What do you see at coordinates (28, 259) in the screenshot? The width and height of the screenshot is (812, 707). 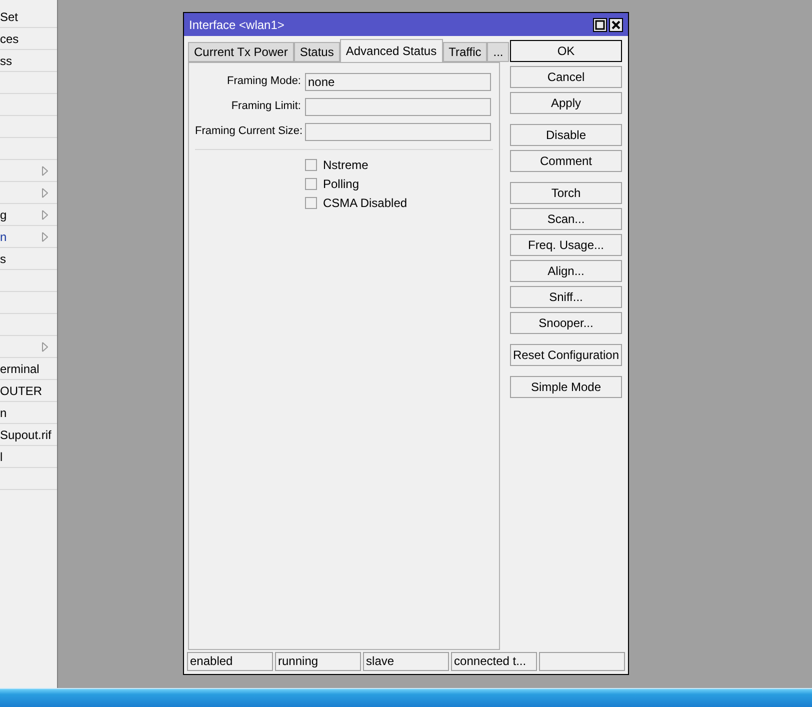 I see `sidebar-item: s` at bounding box center [28, 259].